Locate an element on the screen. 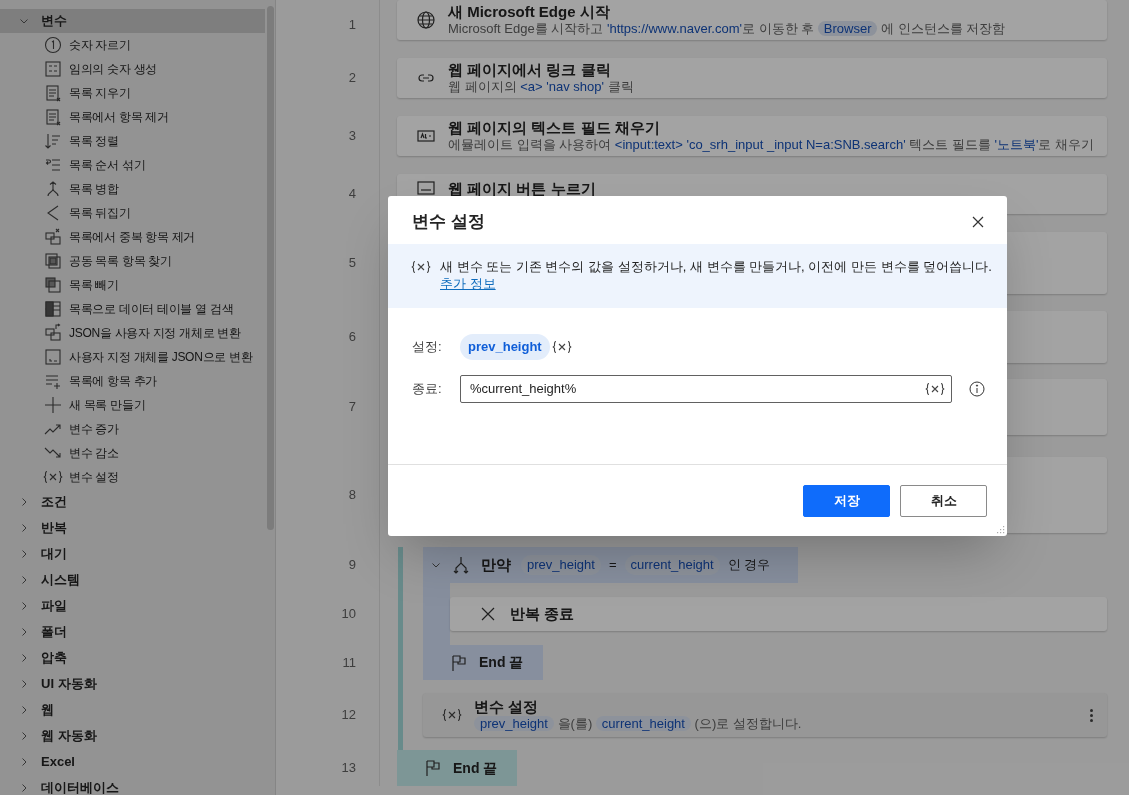 The height and width of the screenshot is (795, 1129). value-field: %current_height% is located at coordinates (706, 389).